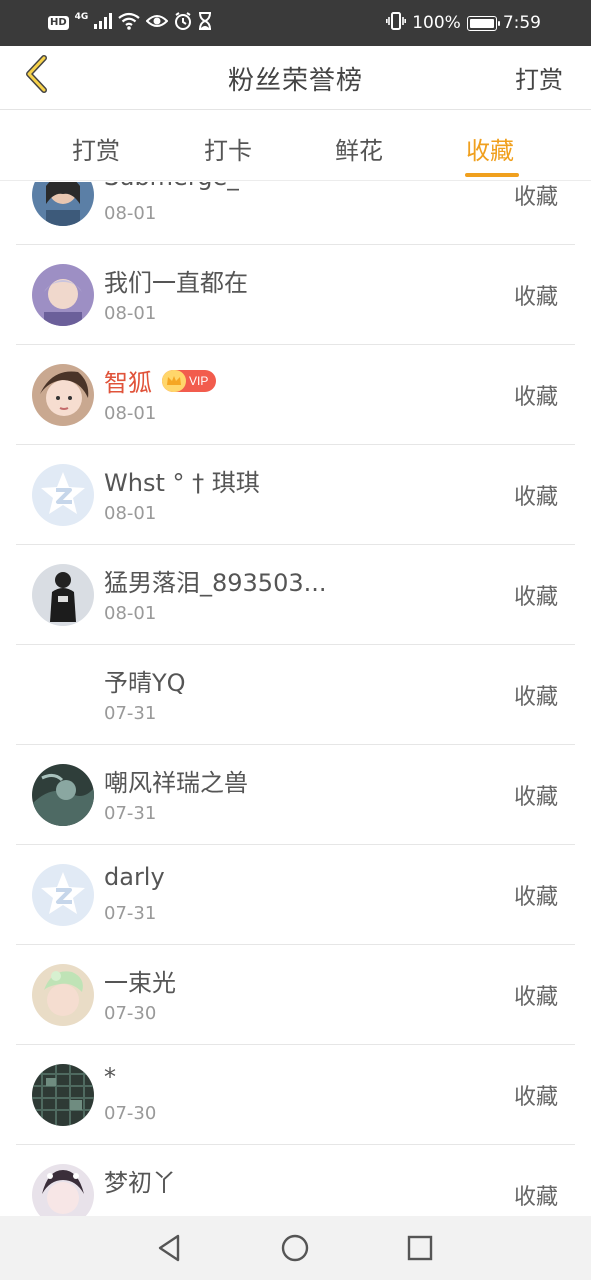  I want to click on user-name: 智狐 VIP, so click(160, 380).